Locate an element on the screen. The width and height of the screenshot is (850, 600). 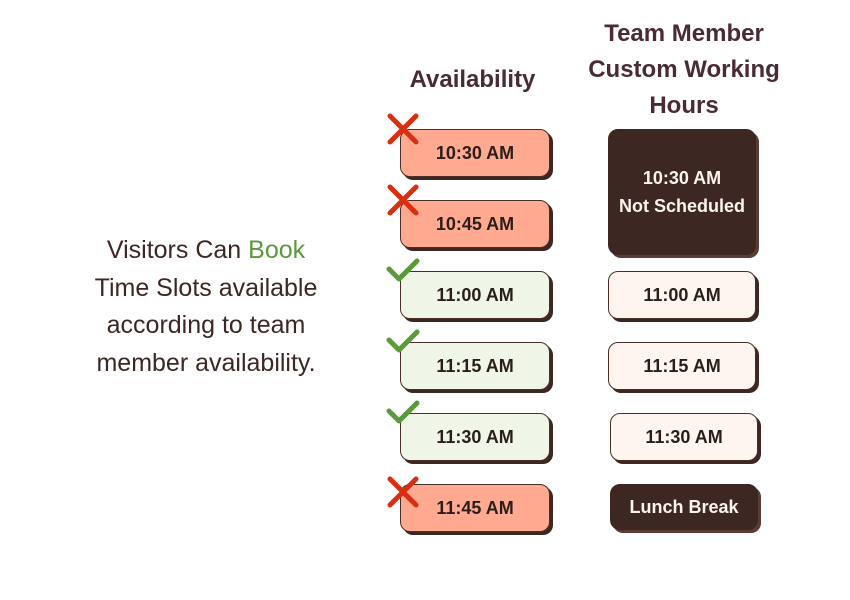
availability-slot: 10:30 AM is located at coordinates (475, 153).